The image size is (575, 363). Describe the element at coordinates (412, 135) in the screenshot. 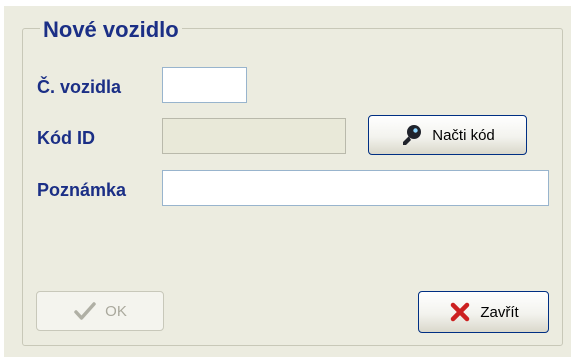

I see `key-icon` at that location.